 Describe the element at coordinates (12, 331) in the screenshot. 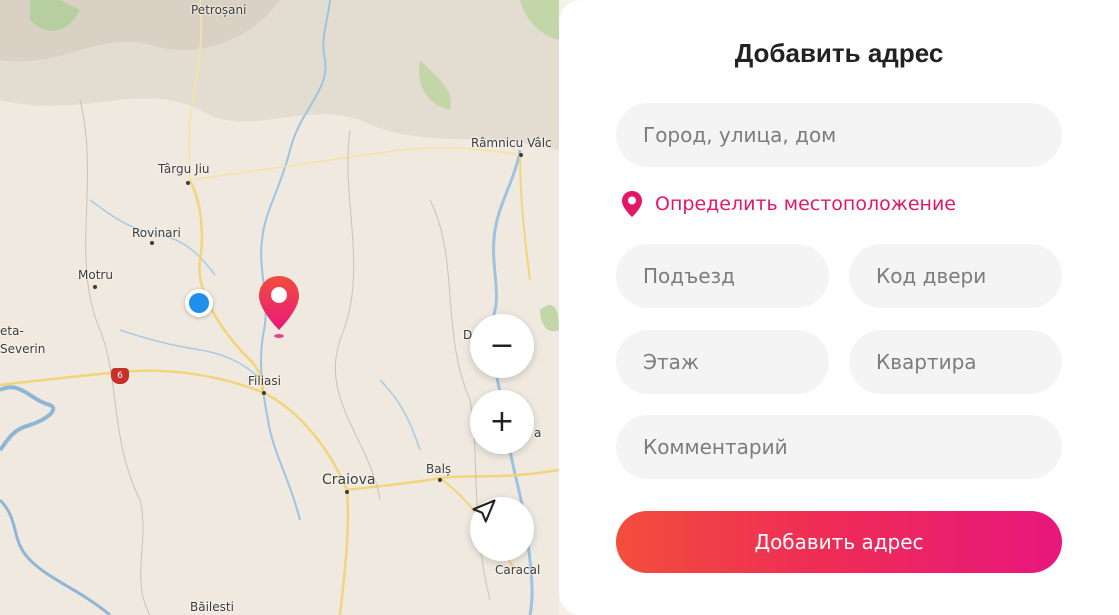

I see `city-label: eta-` at that location.